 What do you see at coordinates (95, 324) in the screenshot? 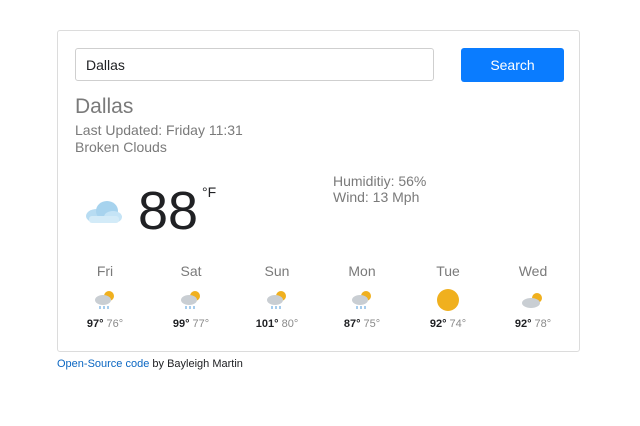
I see `forecast-high: 97°` at bounding box center [95, 324].